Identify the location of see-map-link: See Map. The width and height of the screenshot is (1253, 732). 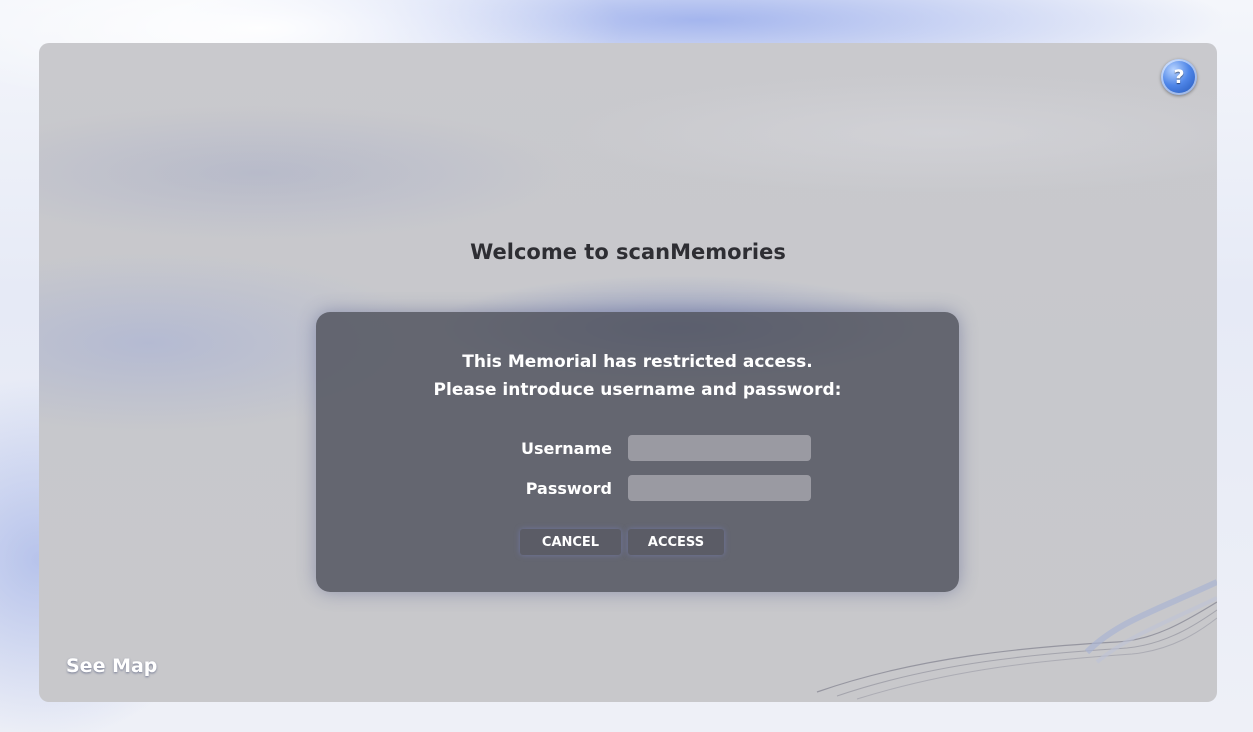
(111, 666).